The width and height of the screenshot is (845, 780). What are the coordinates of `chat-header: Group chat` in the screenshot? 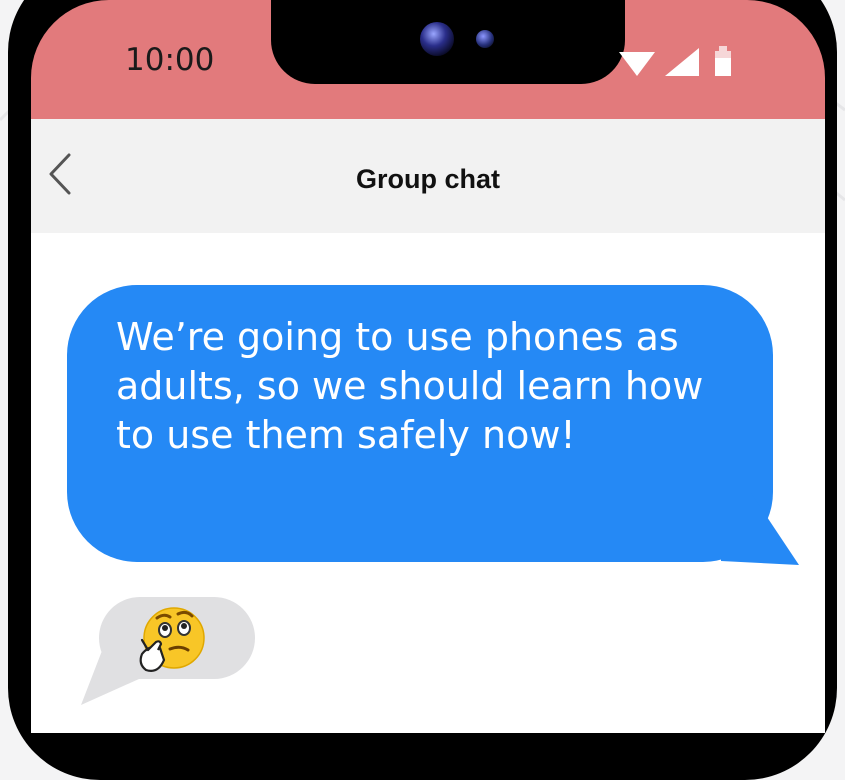 It's located at (428, 176).